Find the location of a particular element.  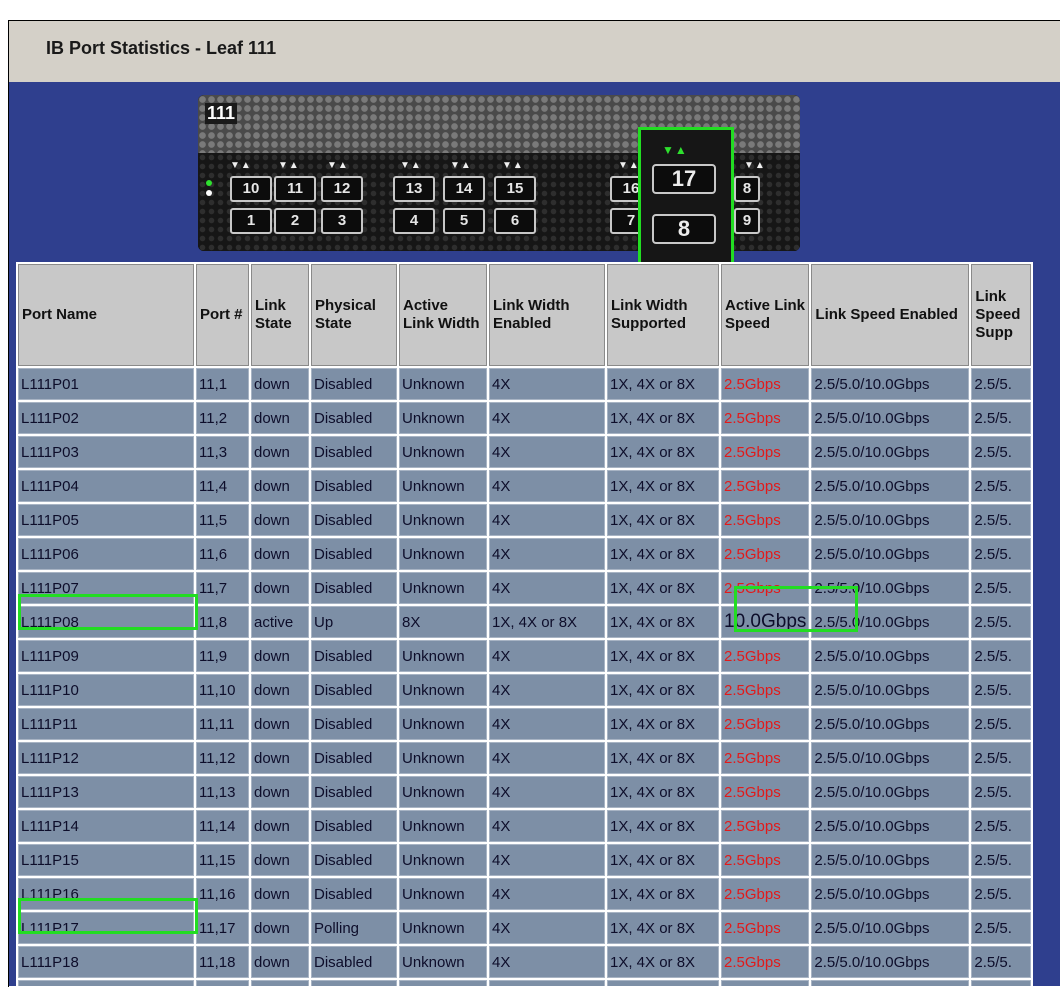

switch-port-label: 7 is located at coordinates (631, 220).